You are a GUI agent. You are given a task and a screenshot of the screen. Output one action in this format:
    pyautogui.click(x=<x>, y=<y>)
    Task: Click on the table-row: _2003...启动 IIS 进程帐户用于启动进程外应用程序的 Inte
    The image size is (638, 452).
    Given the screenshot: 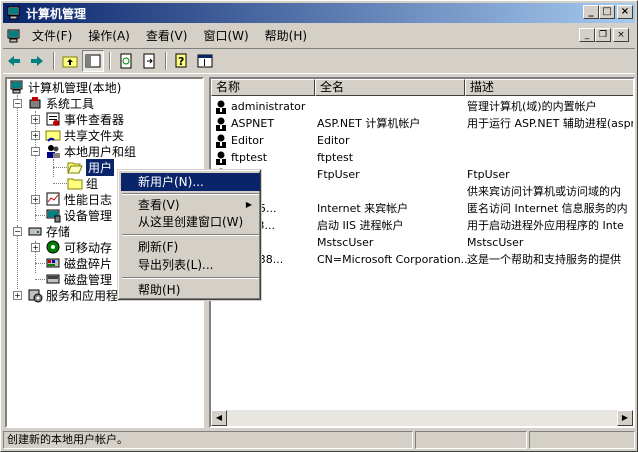 What is the action you would take?
    pyautogui.click(x=422, y=225)
    